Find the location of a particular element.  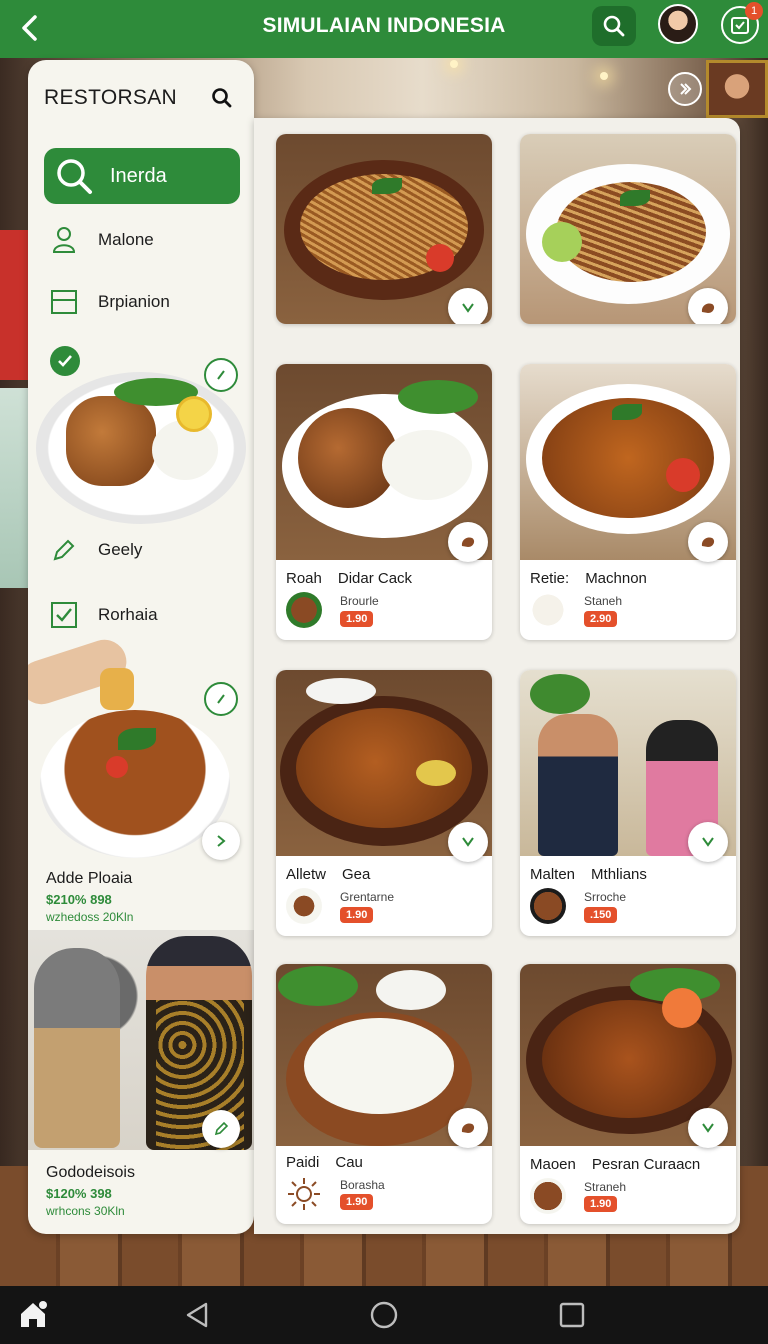

back-nav-button is located at coordinates (197, 1315).